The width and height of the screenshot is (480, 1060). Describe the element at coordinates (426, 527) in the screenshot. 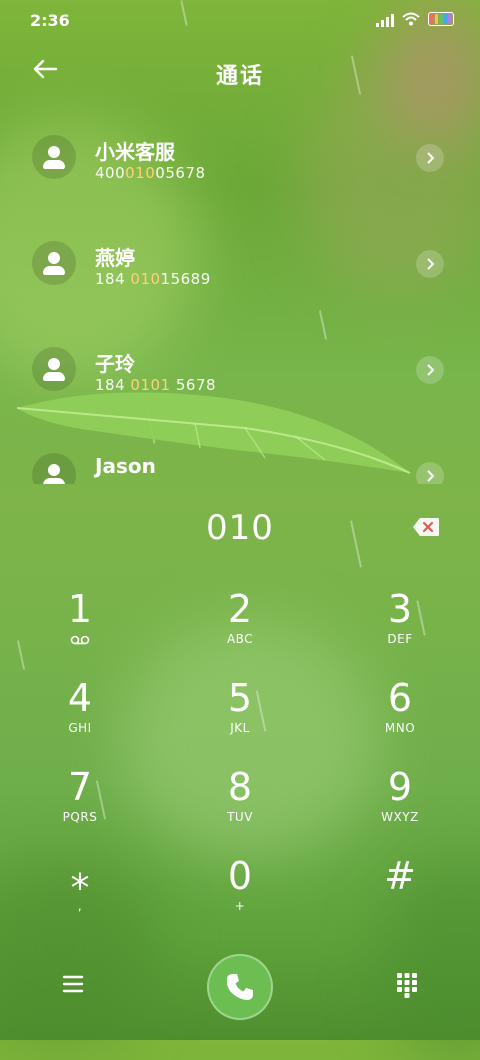

I see `backspace-icon` at that location.